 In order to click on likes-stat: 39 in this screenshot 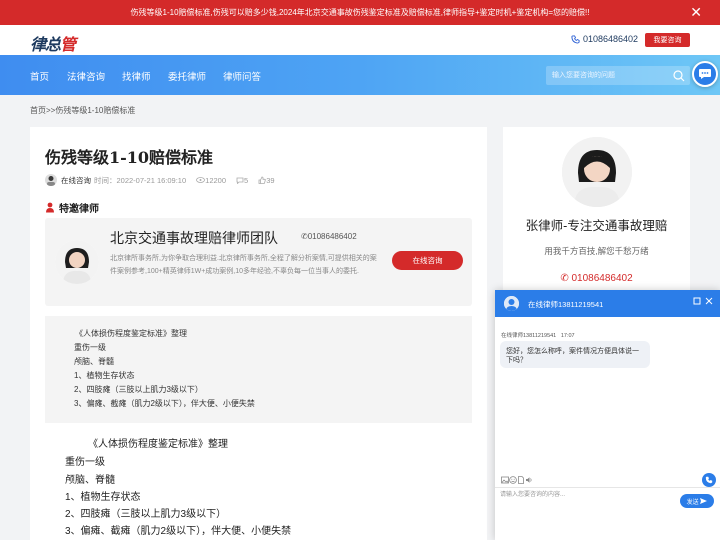, I will do `click(266, 180)`.